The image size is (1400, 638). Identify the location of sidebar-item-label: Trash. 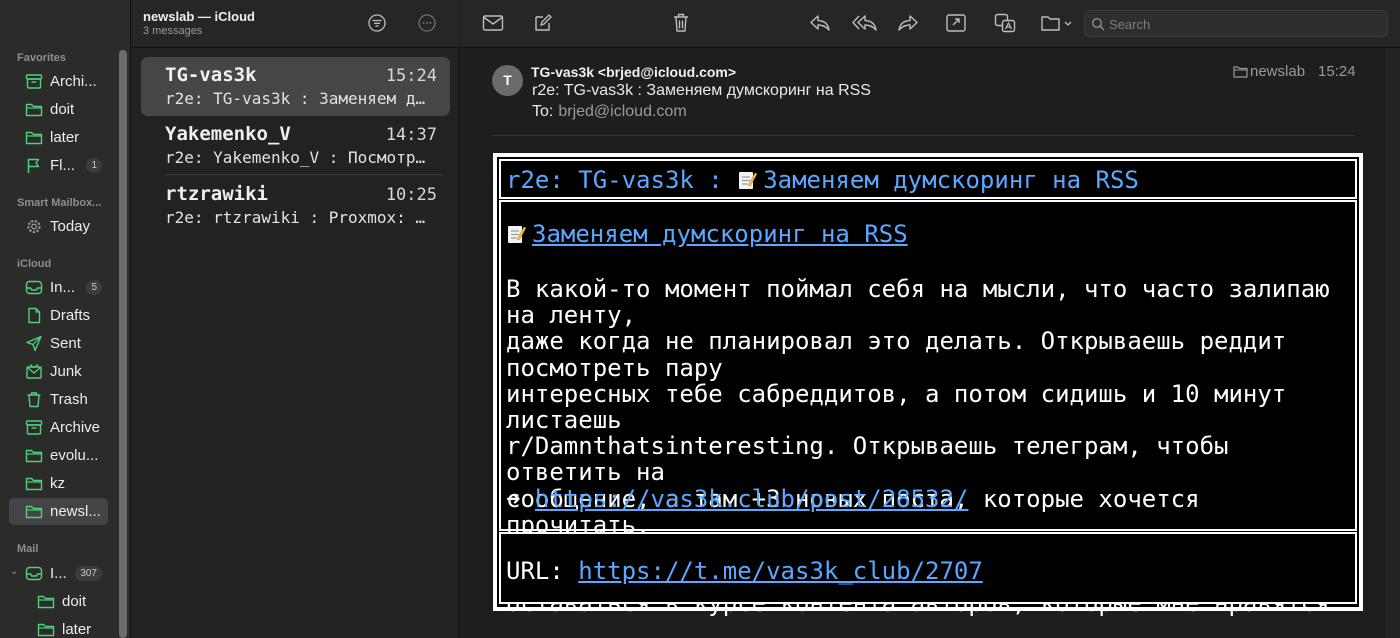
(69, 399).